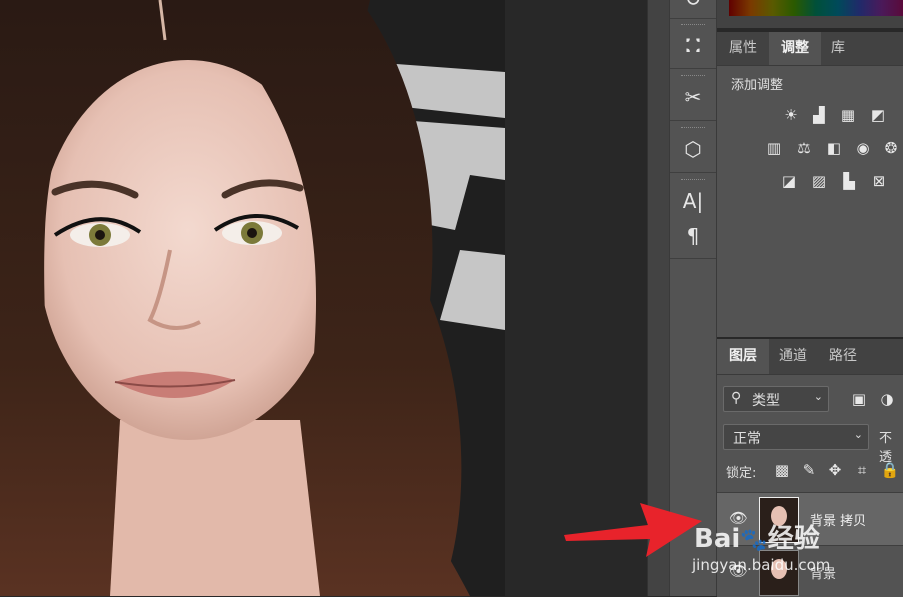 The image size is (903, 597). What do you see at coordinates (887, 399) in the screenshot?
I see `adjustment-filter-icon: ◑` at bounding box center [887, 399].